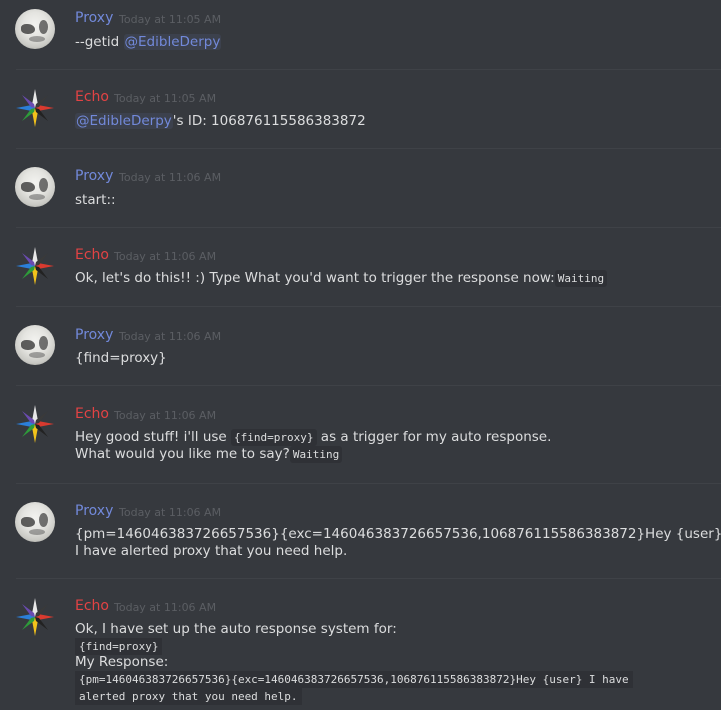  Describe the element at coordinates (274, 437) in the screenshot. I see `inline-code: {find=proxy}` at that location.